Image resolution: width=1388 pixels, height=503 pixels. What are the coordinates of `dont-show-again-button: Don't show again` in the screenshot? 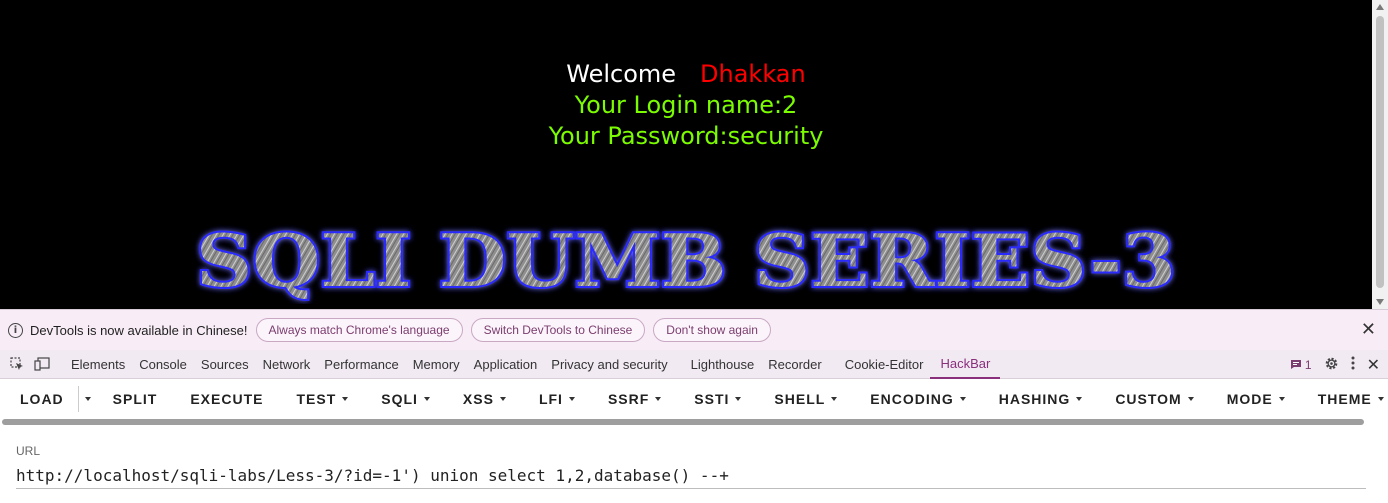 It's located at (712, 330).